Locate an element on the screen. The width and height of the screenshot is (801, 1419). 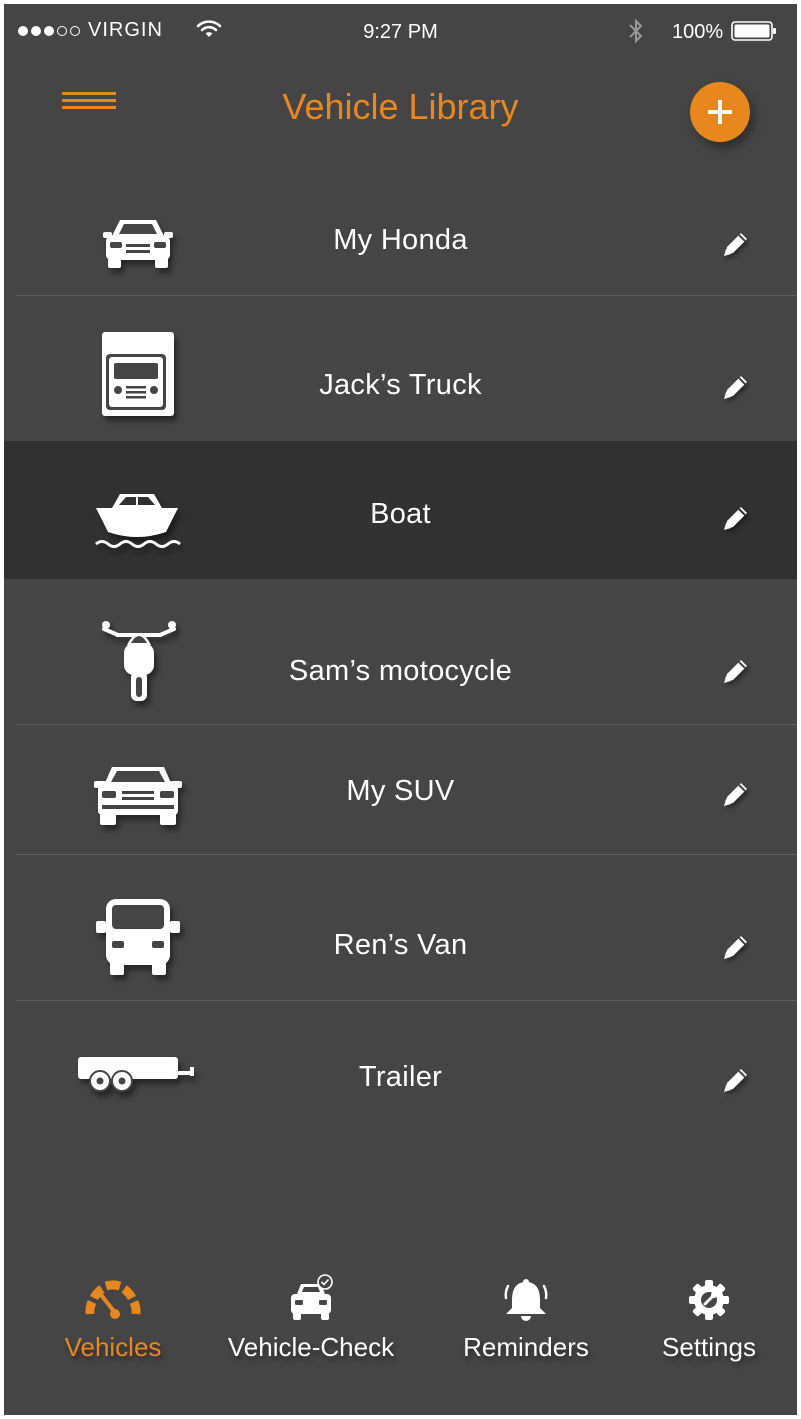
vehicle-name: Jack’s Truck is located at coordinates (400, 385).